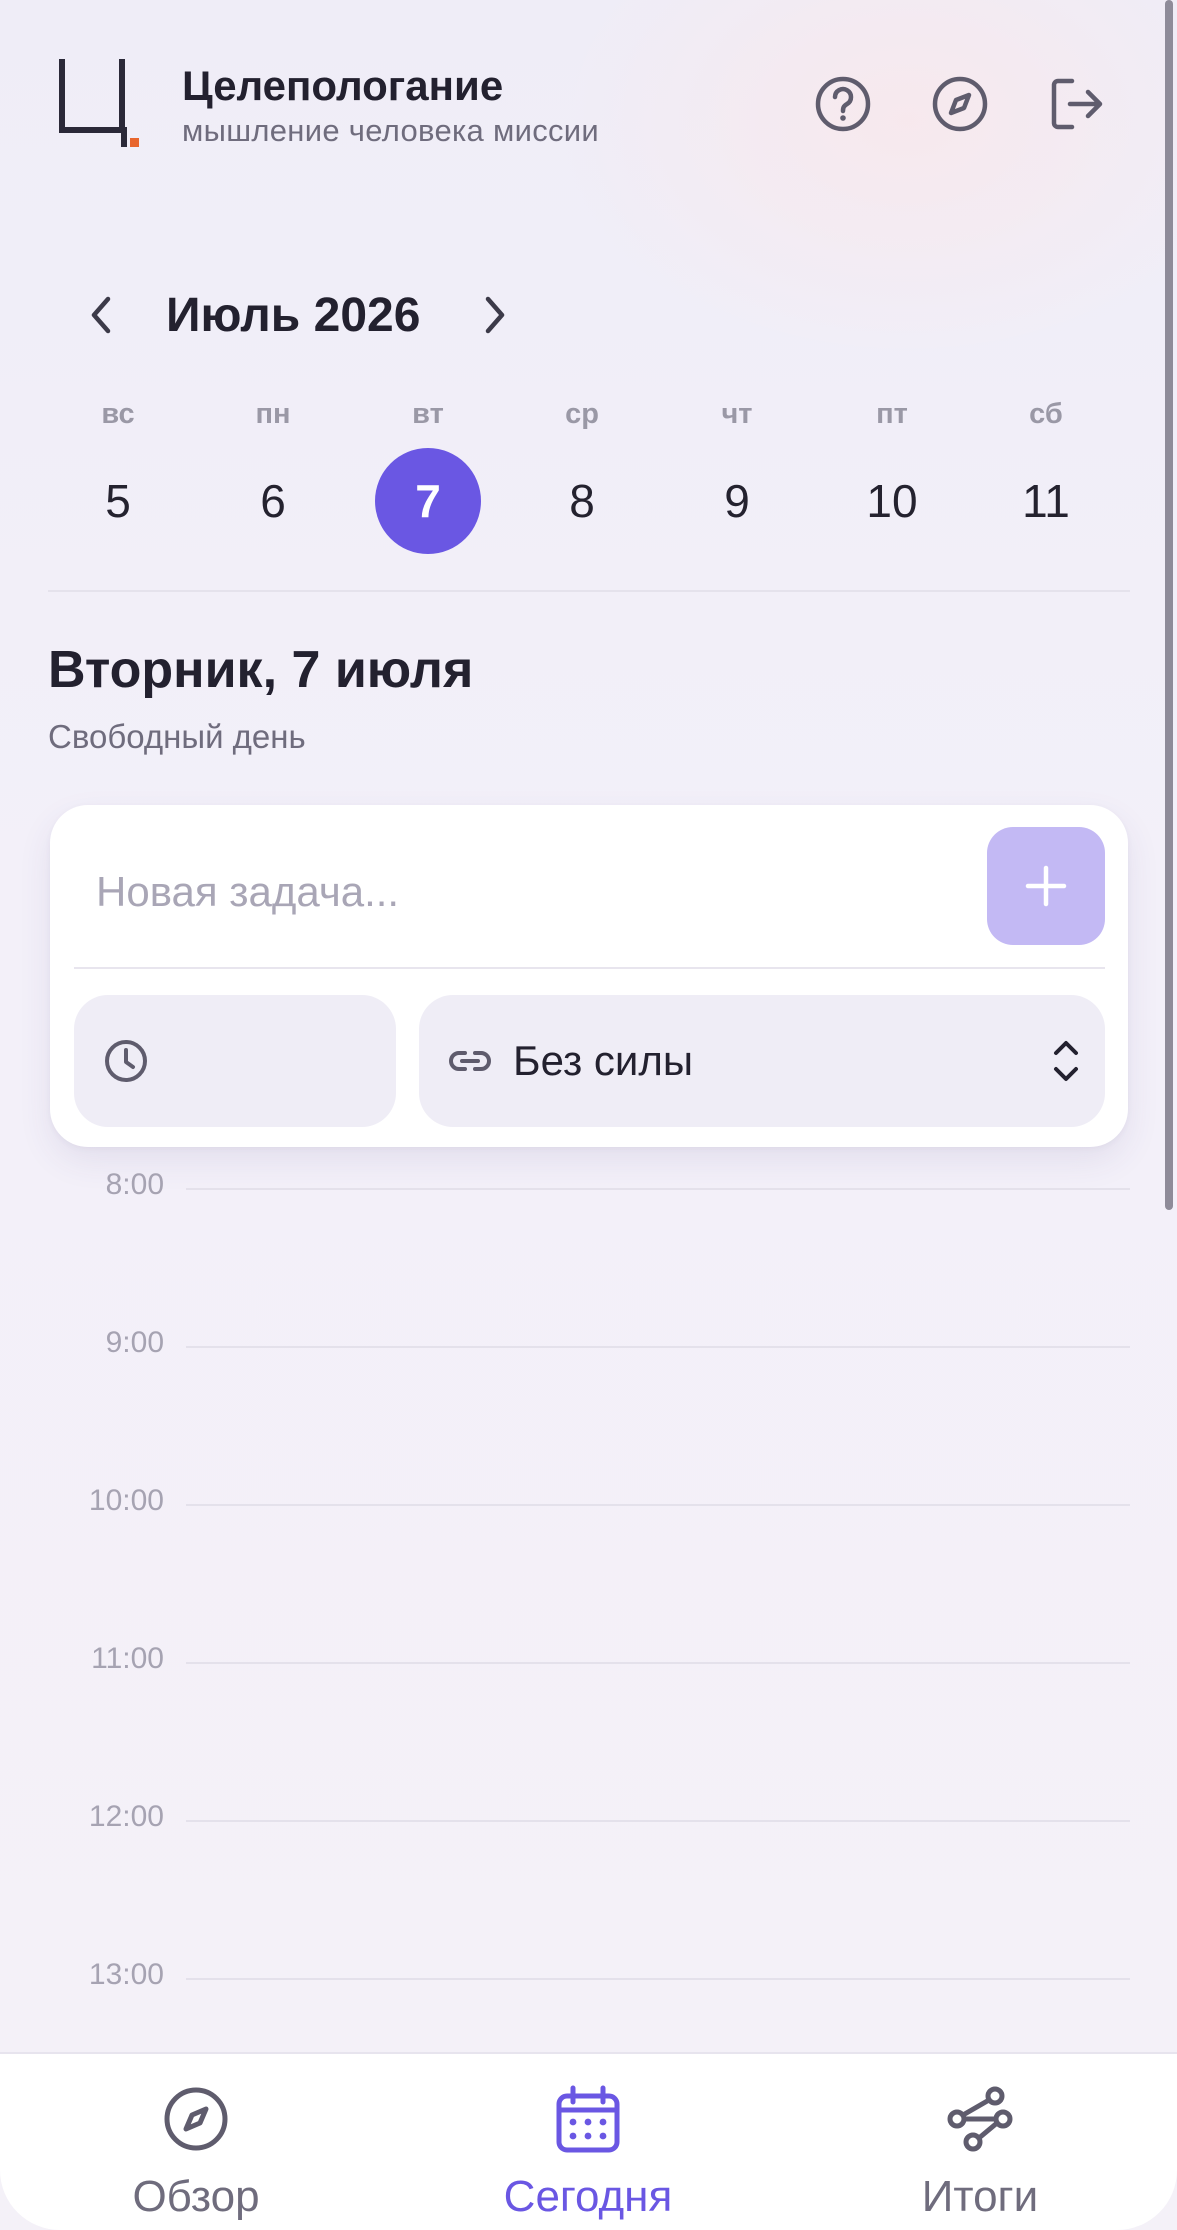 The width and height of the screenshot is (1177, 2230). Describe the element at coordinates (737, 501) in the screenshot. I see `day-number: 9` at that location.